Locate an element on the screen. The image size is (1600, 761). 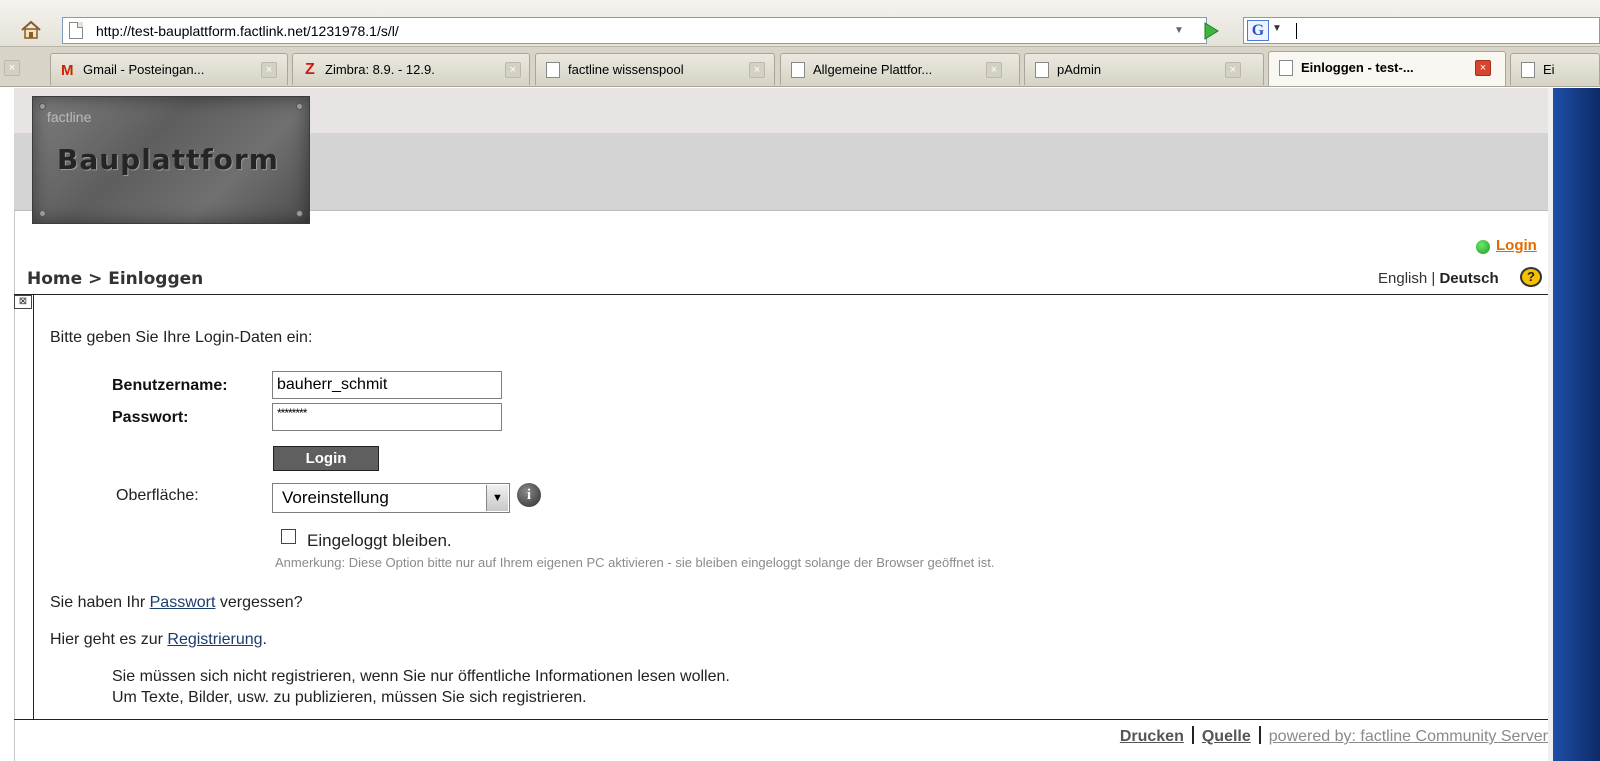
forgot-password-line: Sie haben Ihr Passwort vergessen? is located at coordinates (176, 603).